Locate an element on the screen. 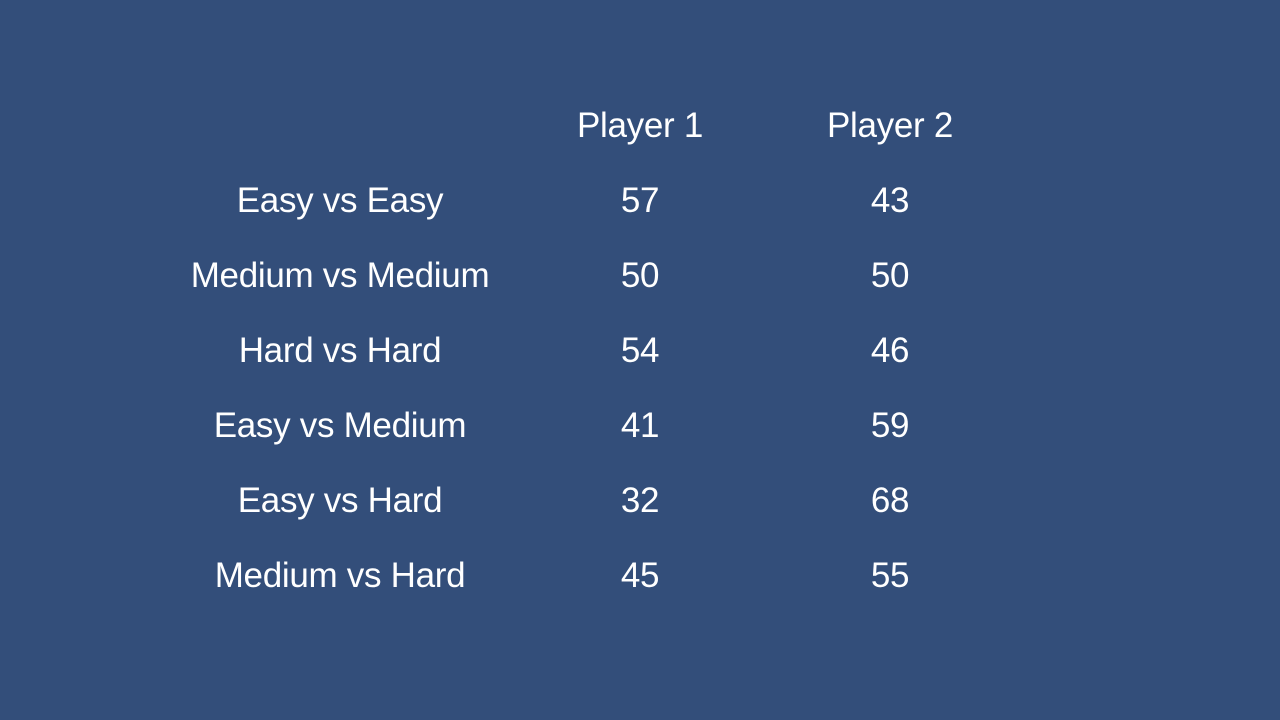 The width and height of the screenshot is (1280, 720). column-header-player-2: Player 2 is located at coordinates (890, 125).